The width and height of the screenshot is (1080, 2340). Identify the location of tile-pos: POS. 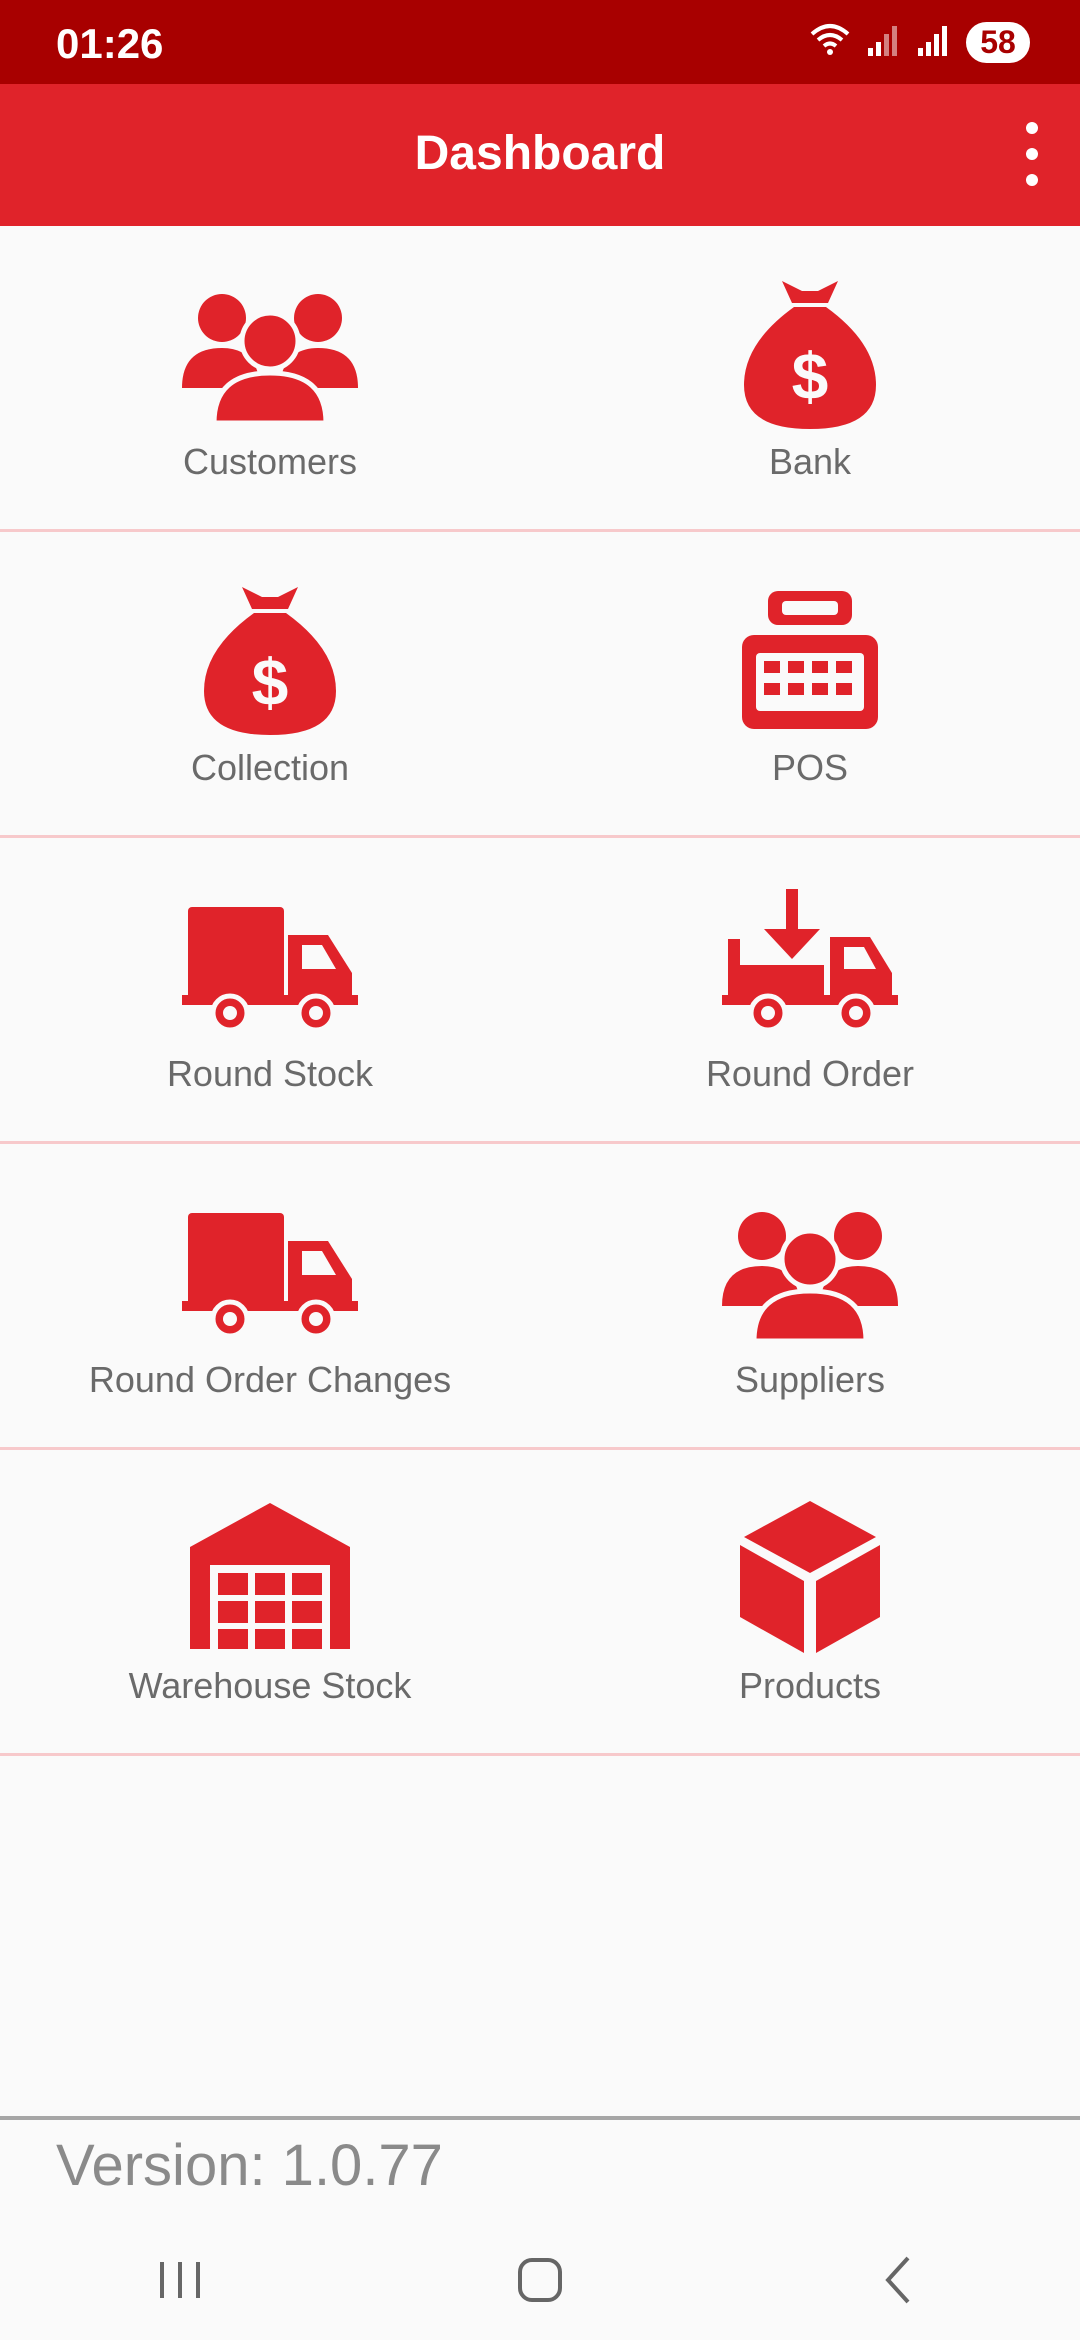
(810, 683).